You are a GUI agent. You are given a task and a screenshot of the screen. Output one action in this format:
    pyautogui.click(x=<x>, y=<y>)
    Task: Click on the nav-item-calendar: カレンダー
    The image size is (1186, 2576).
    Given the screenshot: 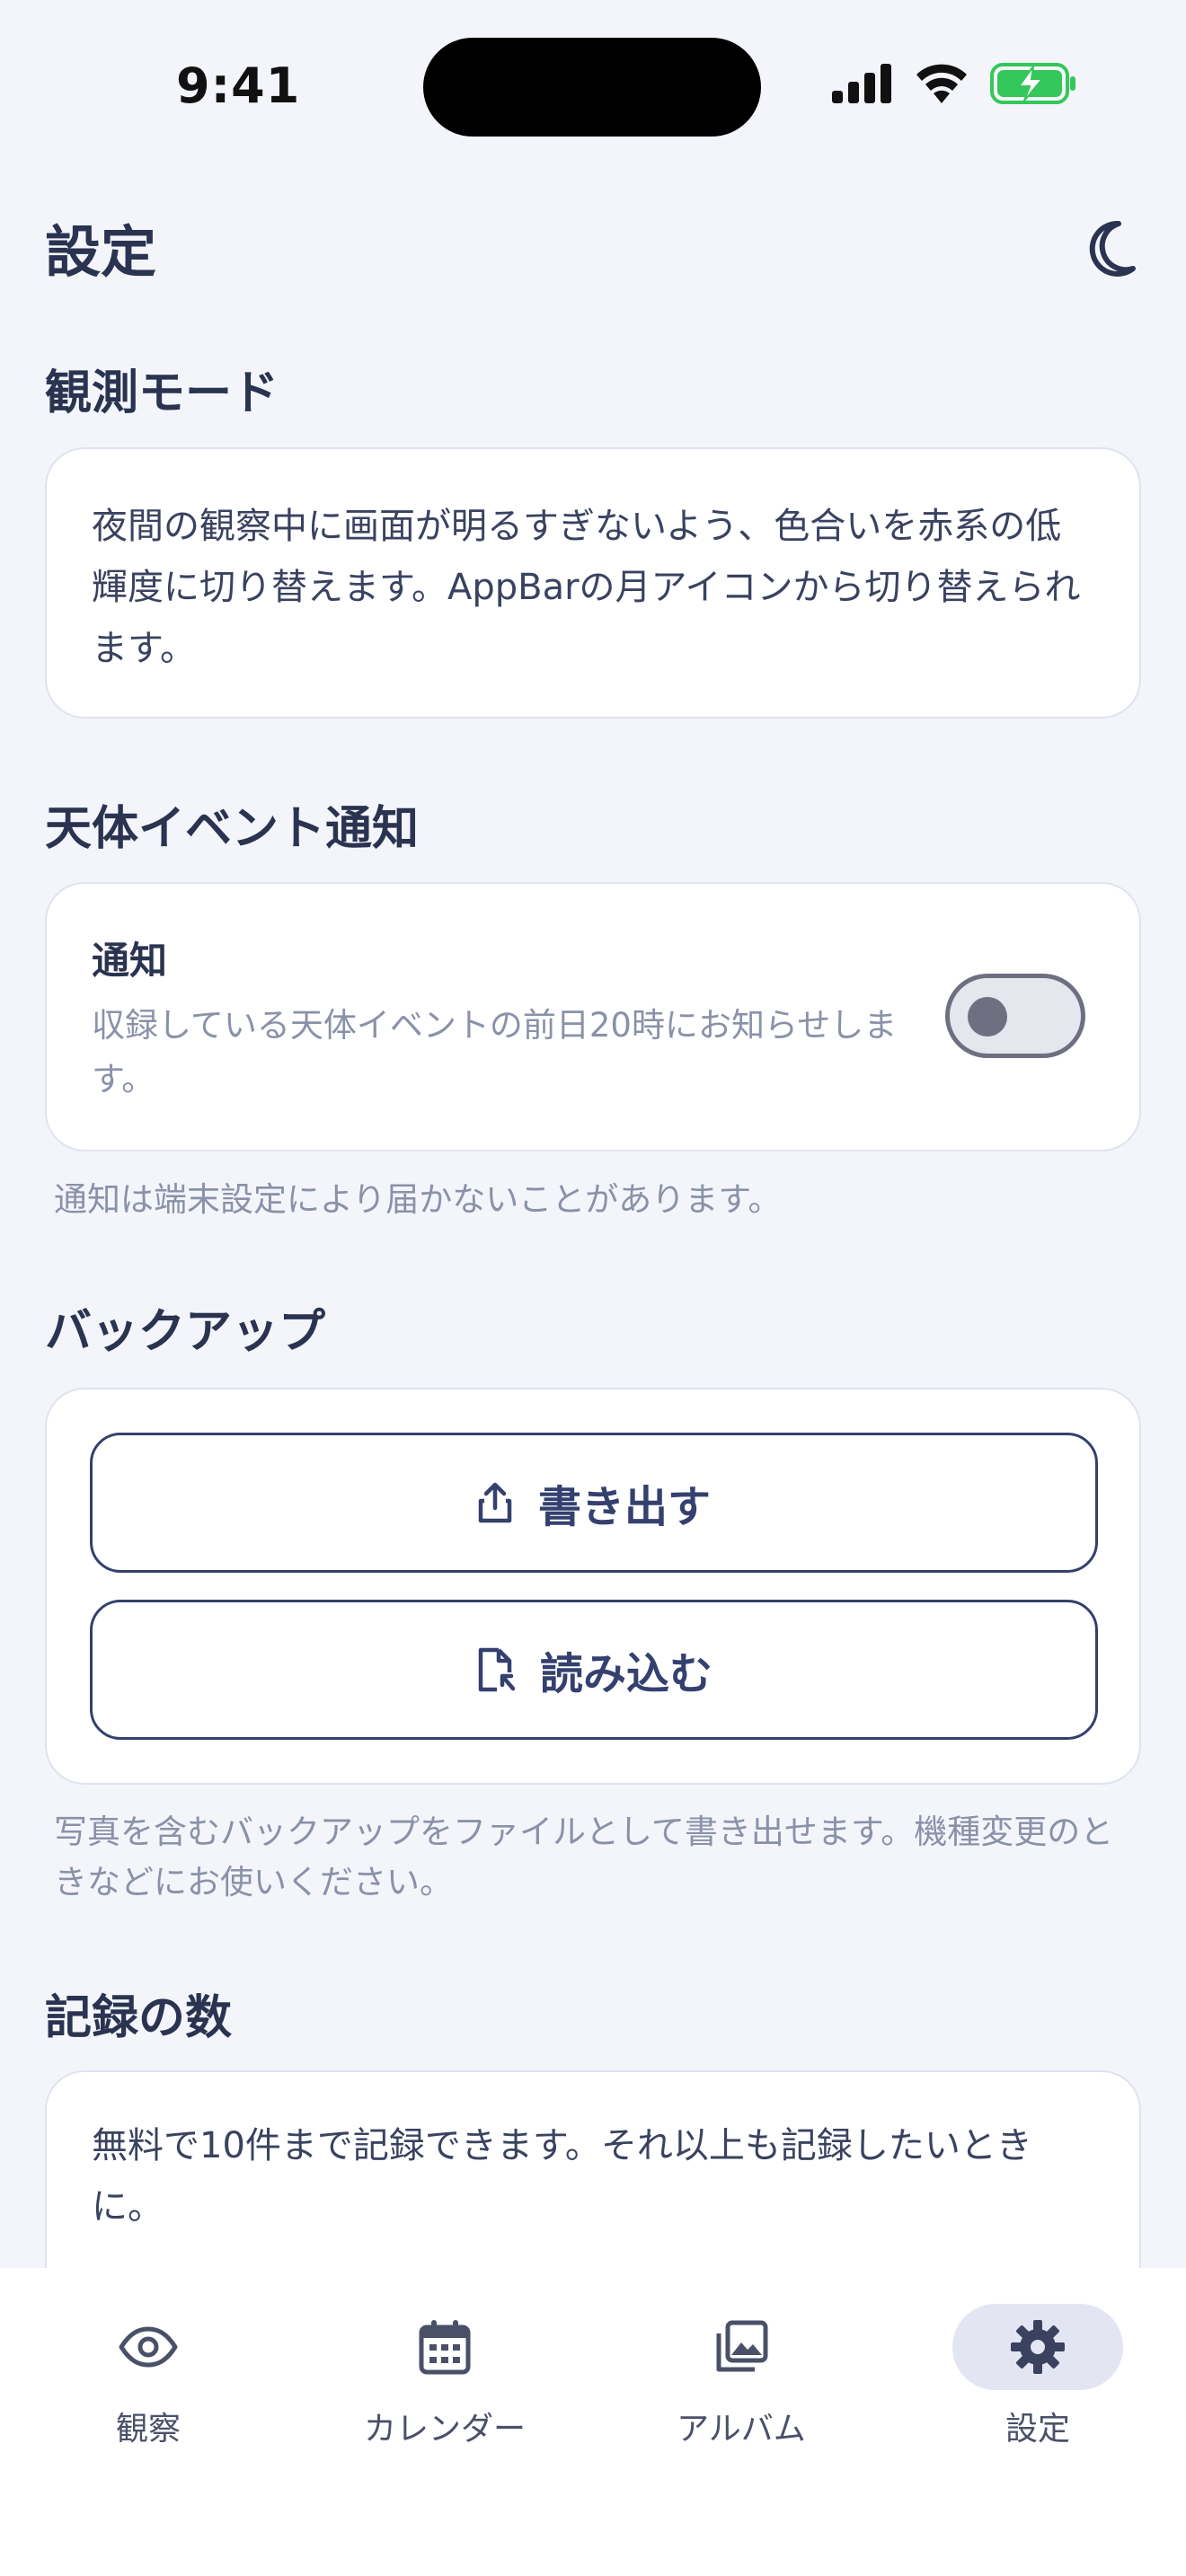 What is the action you would take?
    pyautogui.click(x=444, y=2380)
    